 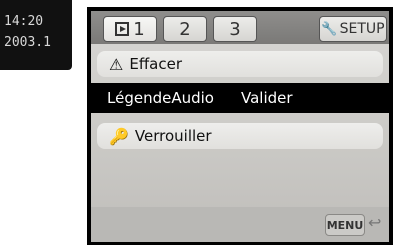 What do you see at coordinates (345, 225) in the screenshot?
I see `menu-button: MENU` at bounding box center [345, 225].